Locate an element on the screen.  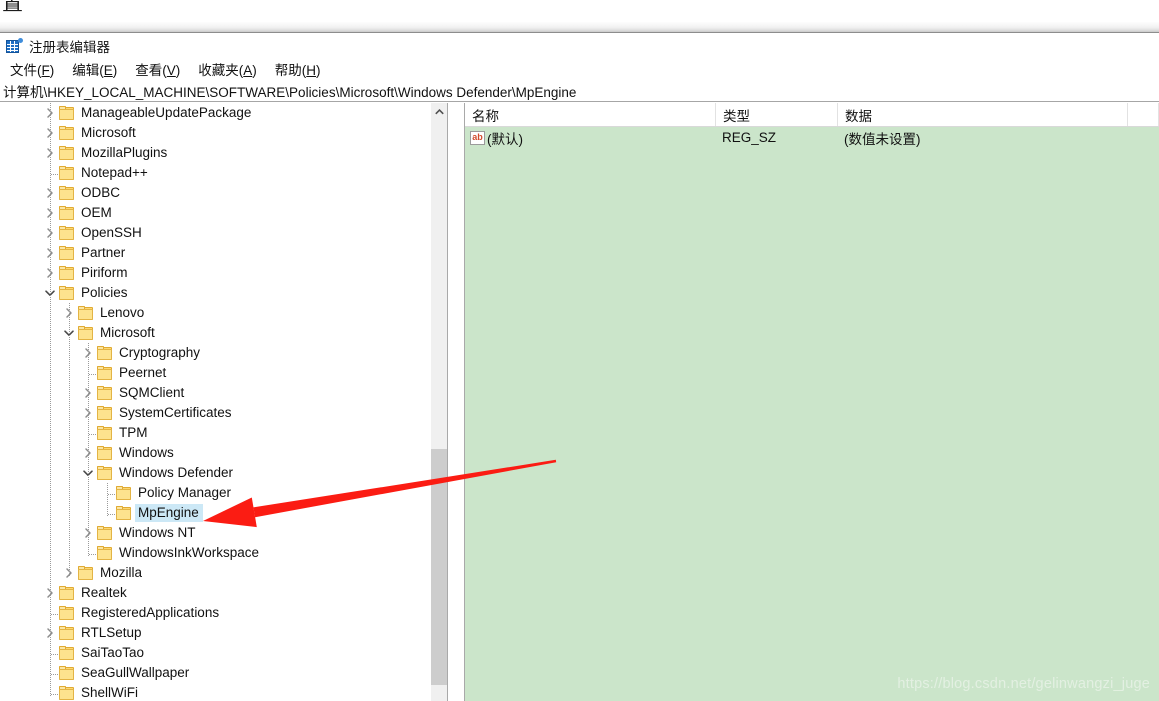
tree-item-label: WindowsInkWorkspace is located at coordinates (189, 552).